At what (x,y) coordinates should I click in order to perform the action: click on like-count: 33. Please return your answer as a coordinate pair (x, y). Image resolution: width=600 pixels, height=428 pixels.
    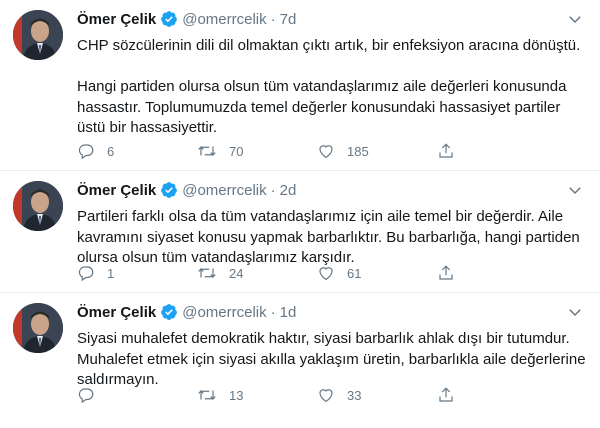
    Looking at the image, I should click on (354, 395).